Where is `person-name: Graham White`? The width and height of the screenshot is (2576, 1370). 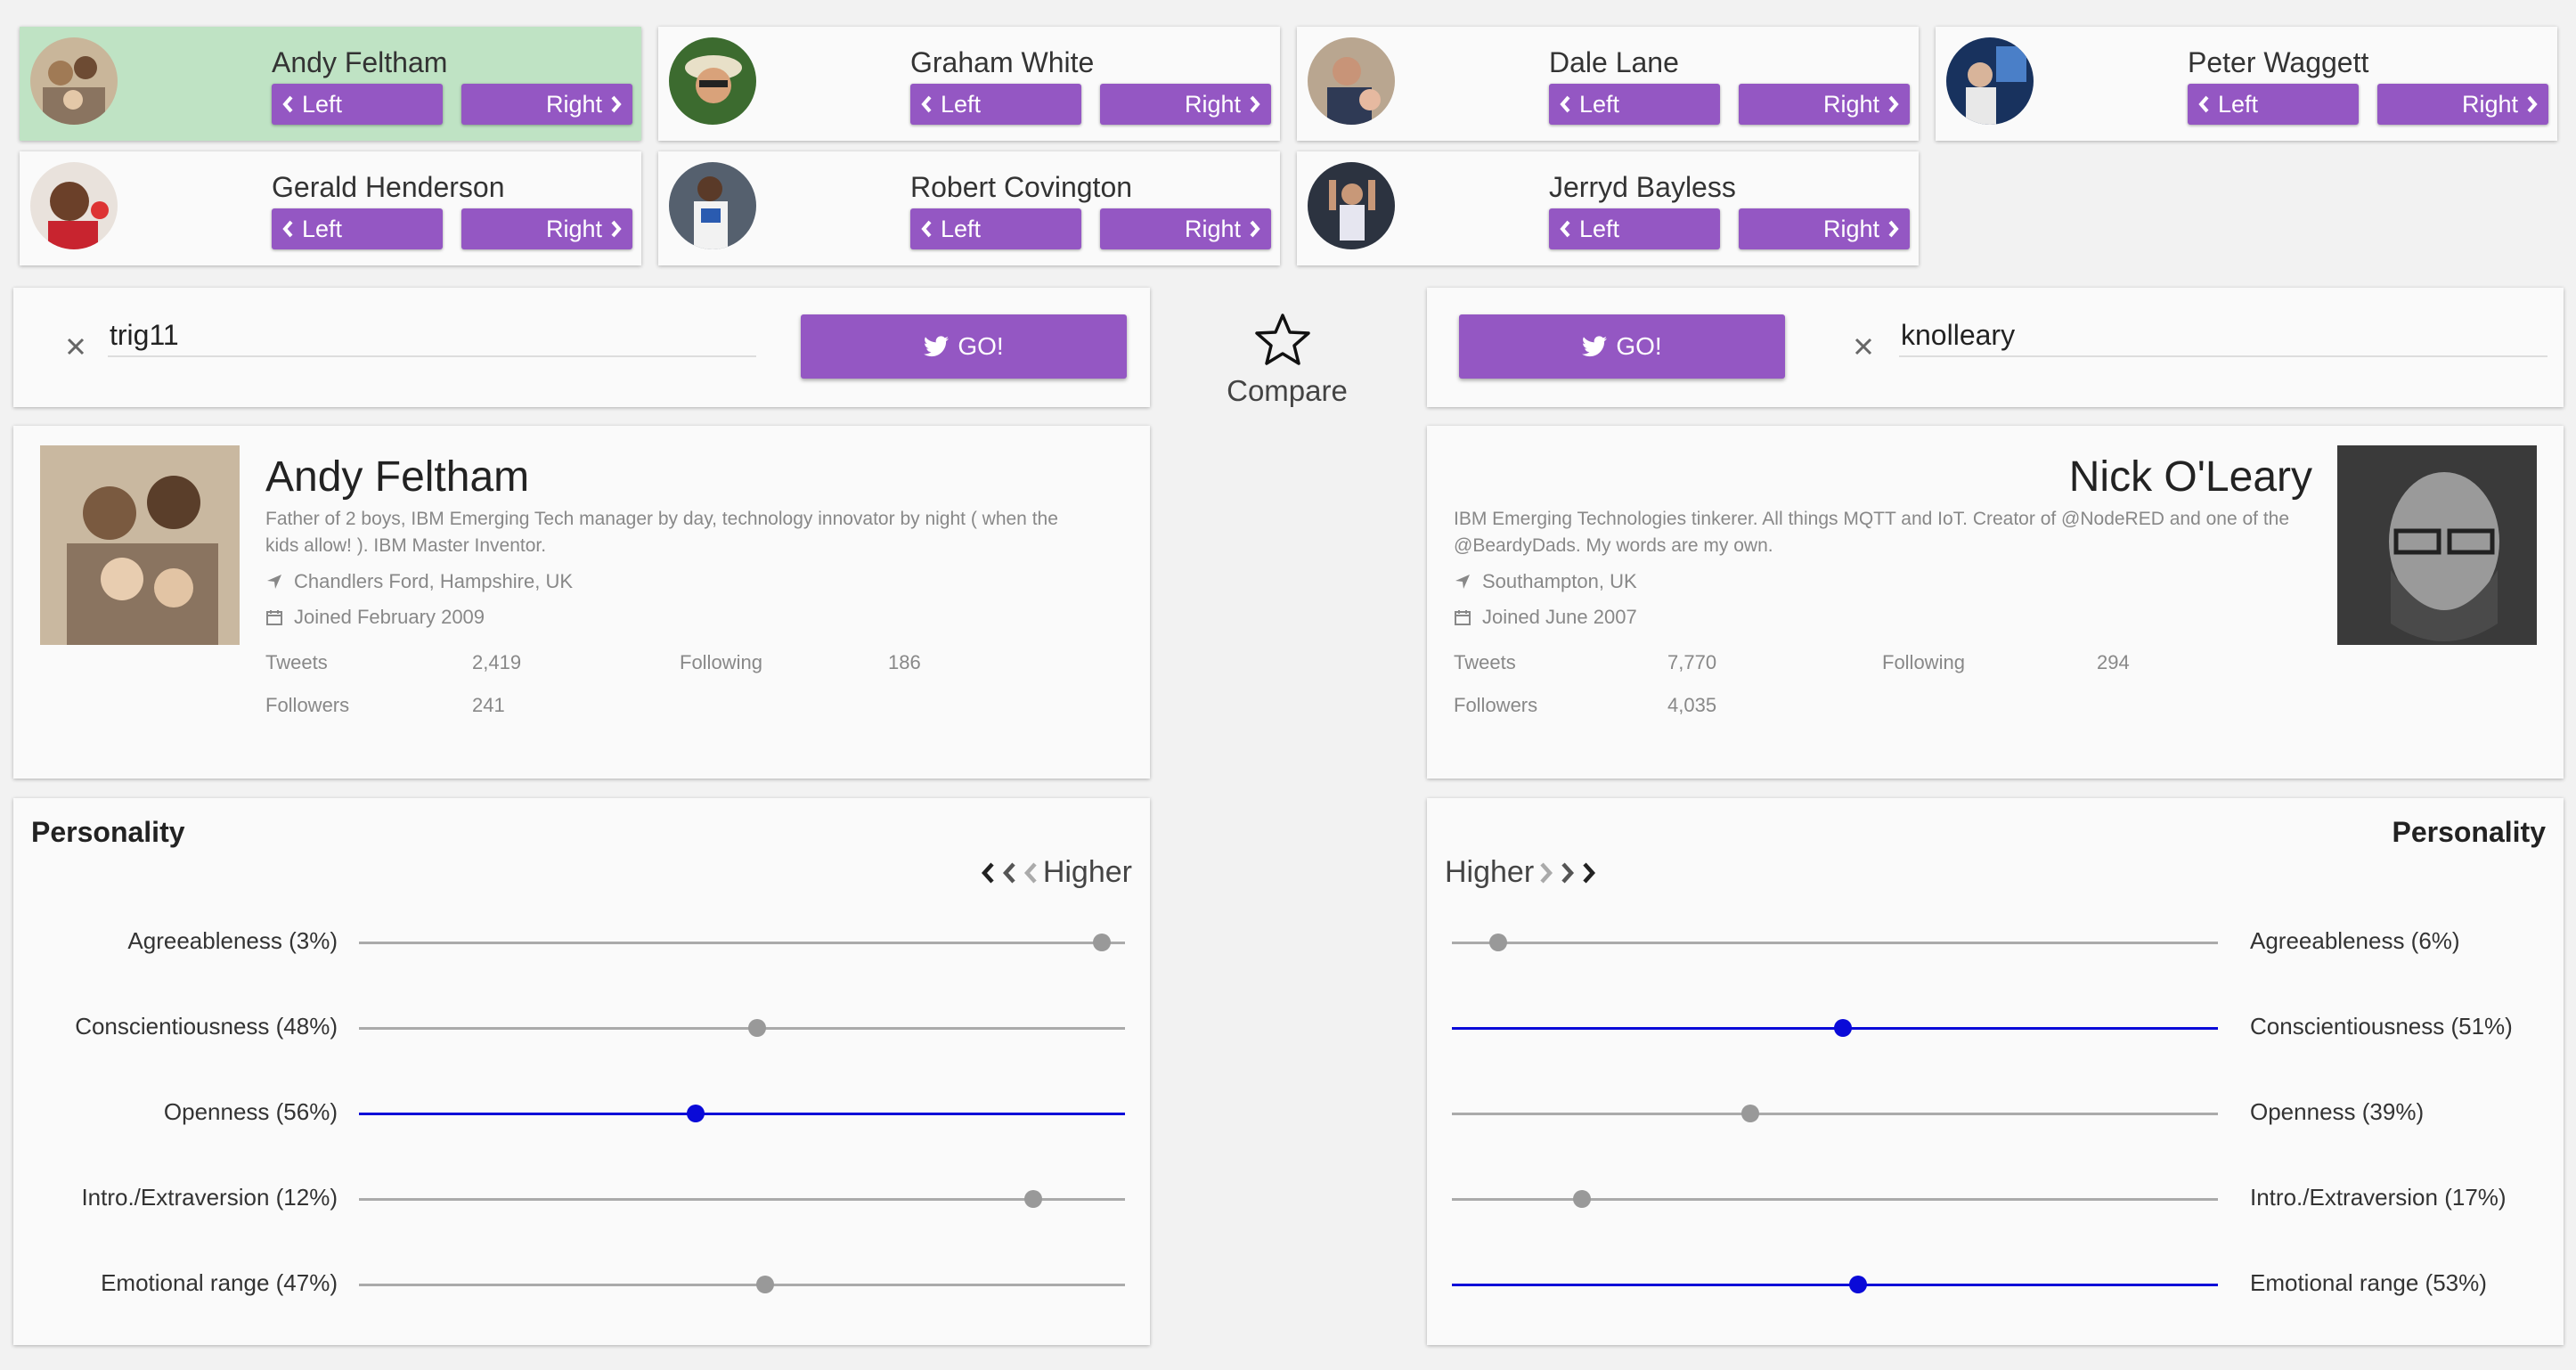
person-name: Graham White is located at coordinates (1003, 62).